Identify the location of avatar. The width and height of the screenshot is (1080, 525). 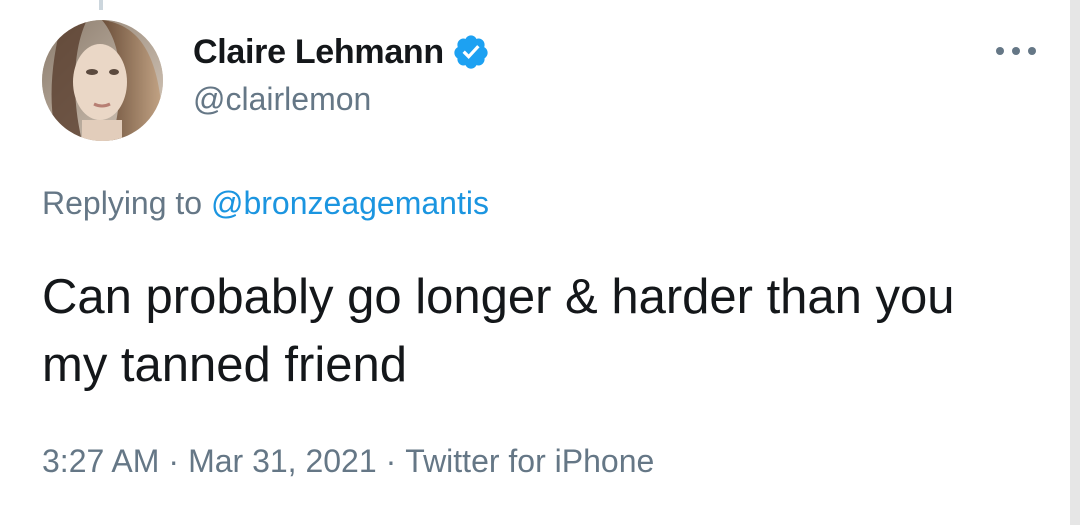
(102, 80).